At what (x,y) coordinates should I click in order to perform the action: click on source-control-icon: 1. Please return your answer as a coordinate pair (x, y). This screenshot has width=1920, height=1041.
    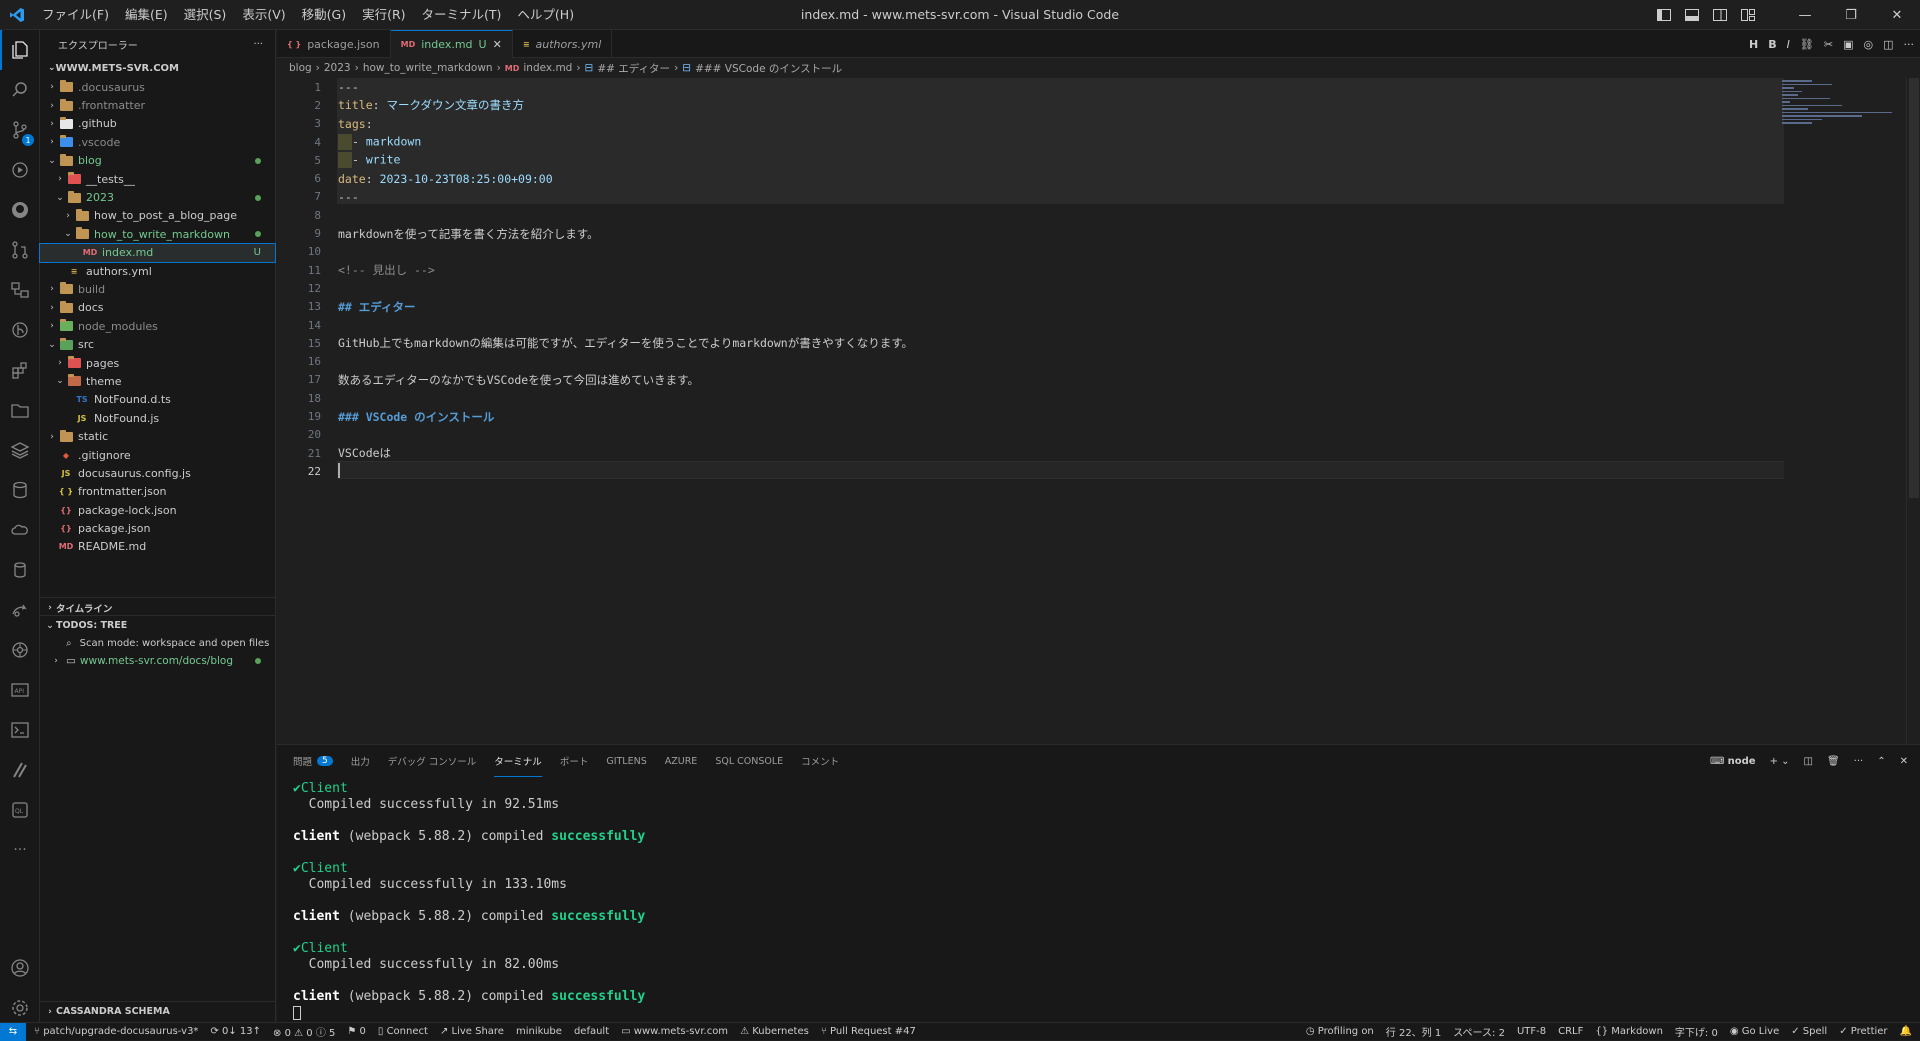
    Looking at the image, I should click on (20, 130).